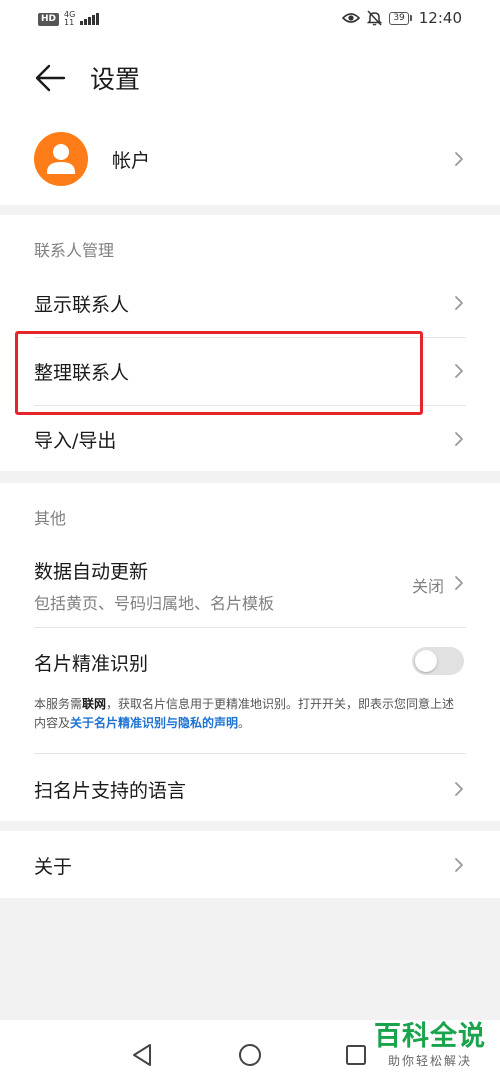 The height and width of the screenshot is (1083, 500). Describe the element at coordinates (142, 1055) in the screenshot. I see `nav-back-icon` at that location.